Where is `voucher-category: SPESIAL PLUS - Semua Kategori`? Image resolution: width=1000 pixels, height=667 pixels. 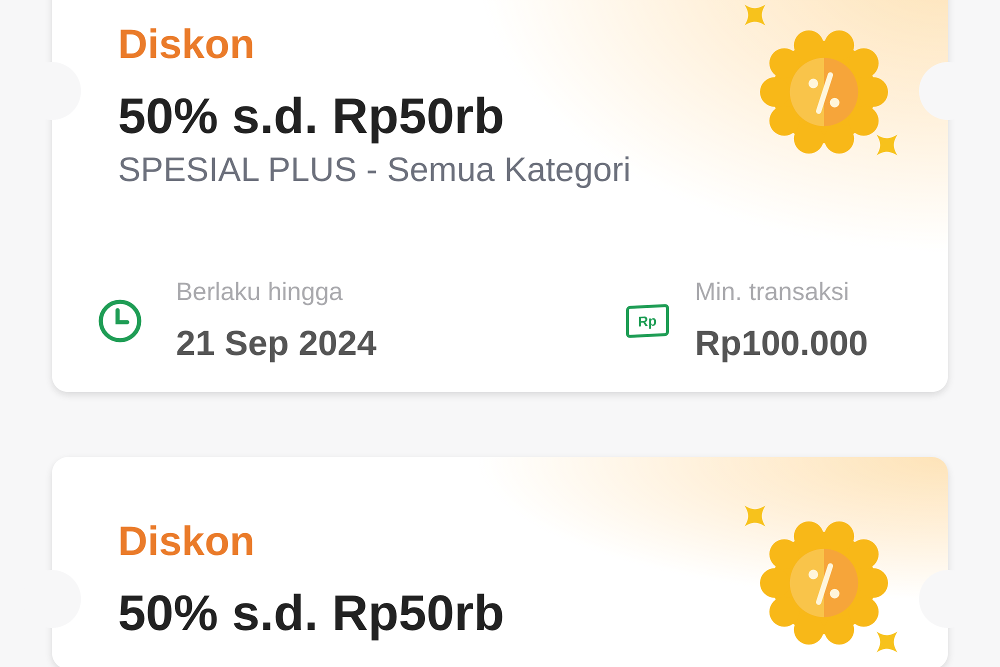 voucher-category: SPESIAL PLUS - Semua Kategori is located at coordinates (375, 170).